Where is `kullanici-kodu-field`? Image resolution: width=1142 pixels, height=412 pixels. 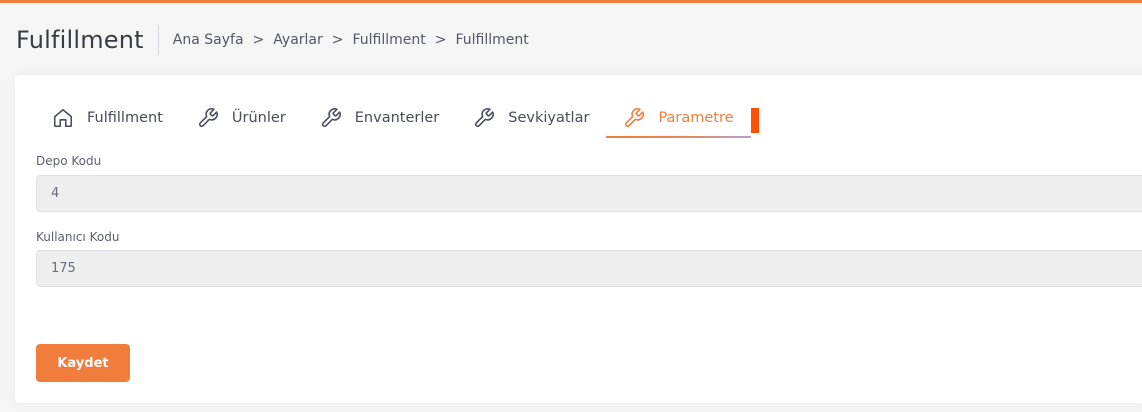
kullanici-kodu-field is located at coordinates (589, 268).